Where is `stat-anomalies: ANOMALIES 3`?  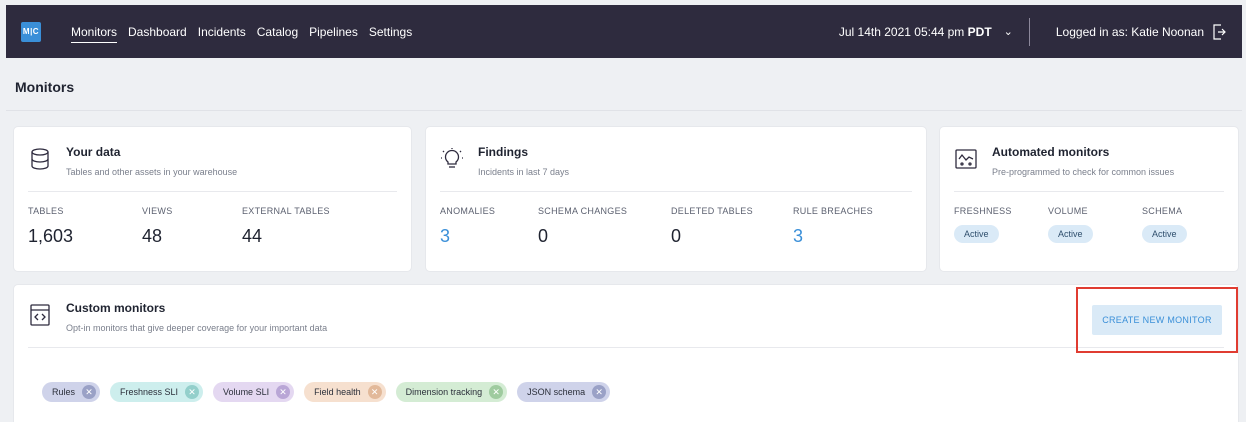 stat-anomalies: ANOMALIES 3 is located at coordinates (489, 226).